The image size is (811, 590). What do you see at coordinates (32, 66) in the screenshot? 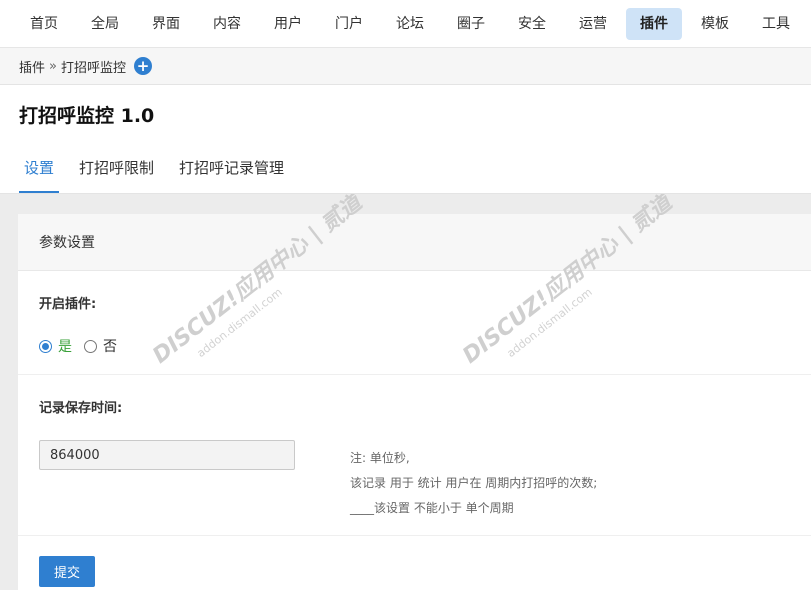
I see `breadcrumb-parent: 插件` at bounding box center [32, 66].